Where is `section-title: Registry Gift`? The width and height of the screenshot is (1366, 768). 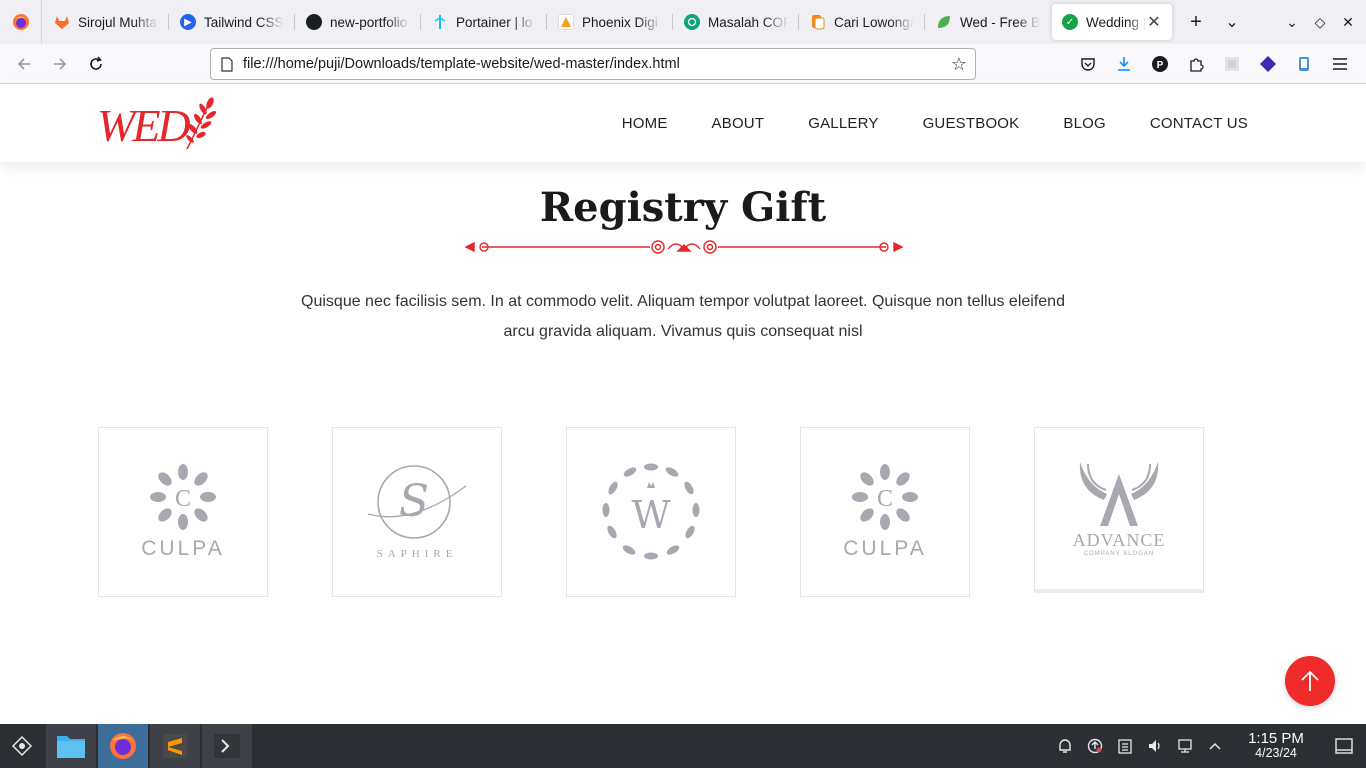
section-title: Registry Gift is located at coordinates (683, 207).